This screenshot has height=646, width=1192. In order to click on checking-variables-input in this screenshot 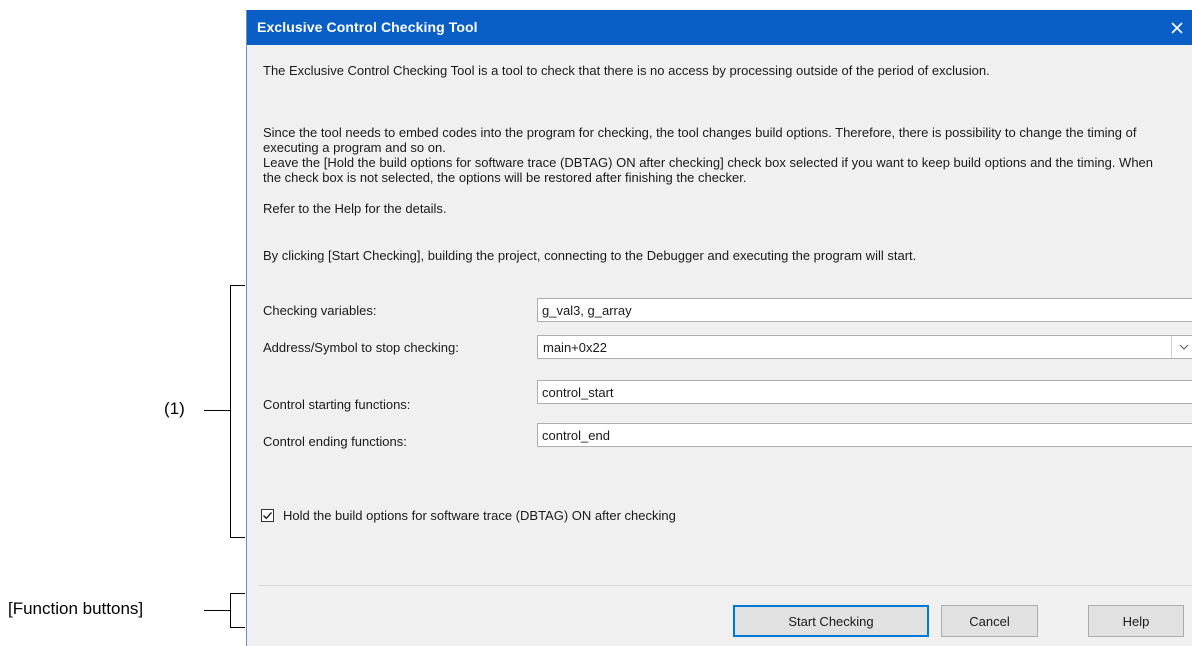, I will do `click(864, 310)`.